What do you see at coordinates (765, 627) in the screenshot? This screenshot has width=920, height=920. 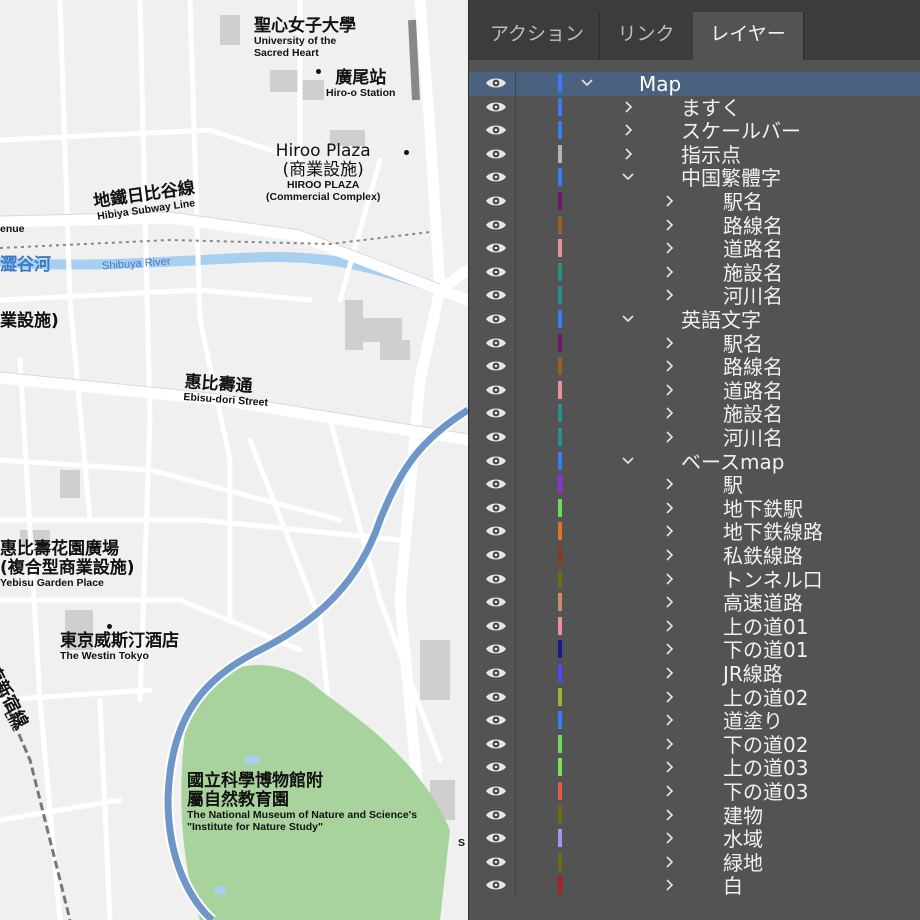 I see `layer-name: 上の道01` at bounding box center [765, 627].